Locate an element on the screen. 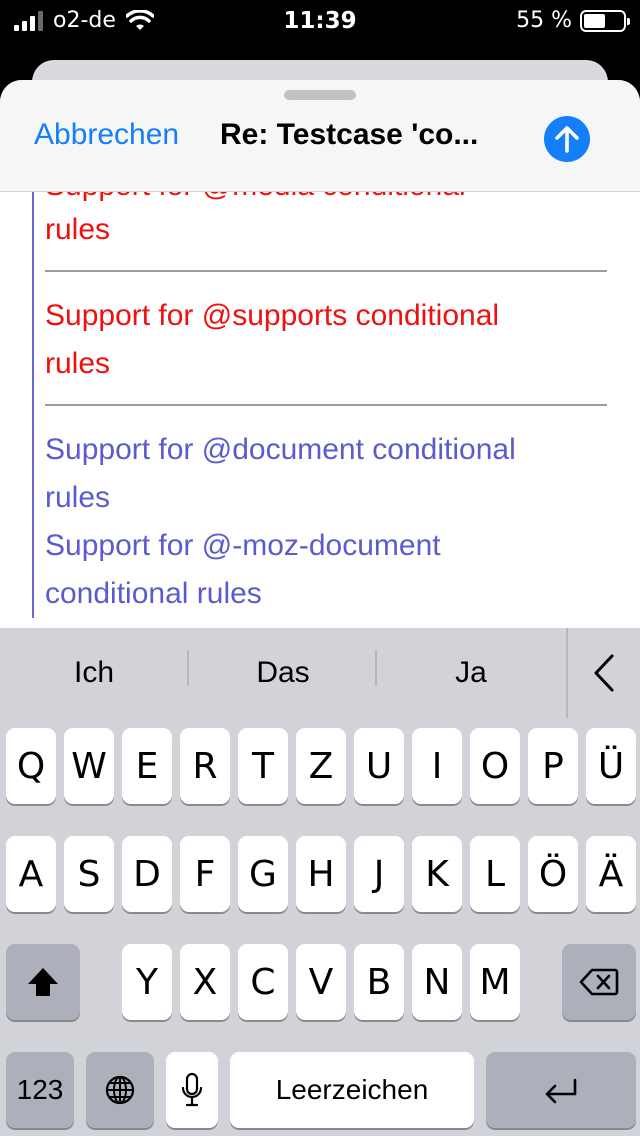 The width and height of the screenshot is (640, 1136). delete-icon is located at coordinates (599, 982).